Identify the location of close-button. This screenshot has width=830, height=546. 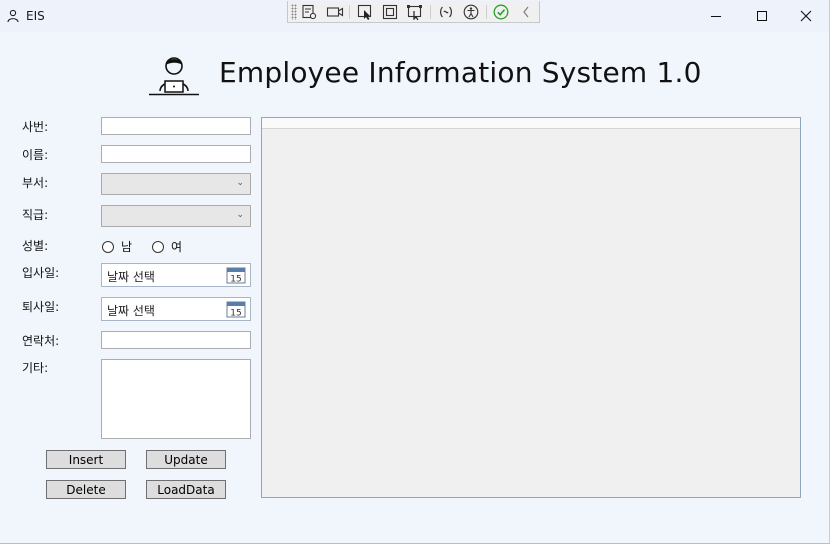
(806, 16).